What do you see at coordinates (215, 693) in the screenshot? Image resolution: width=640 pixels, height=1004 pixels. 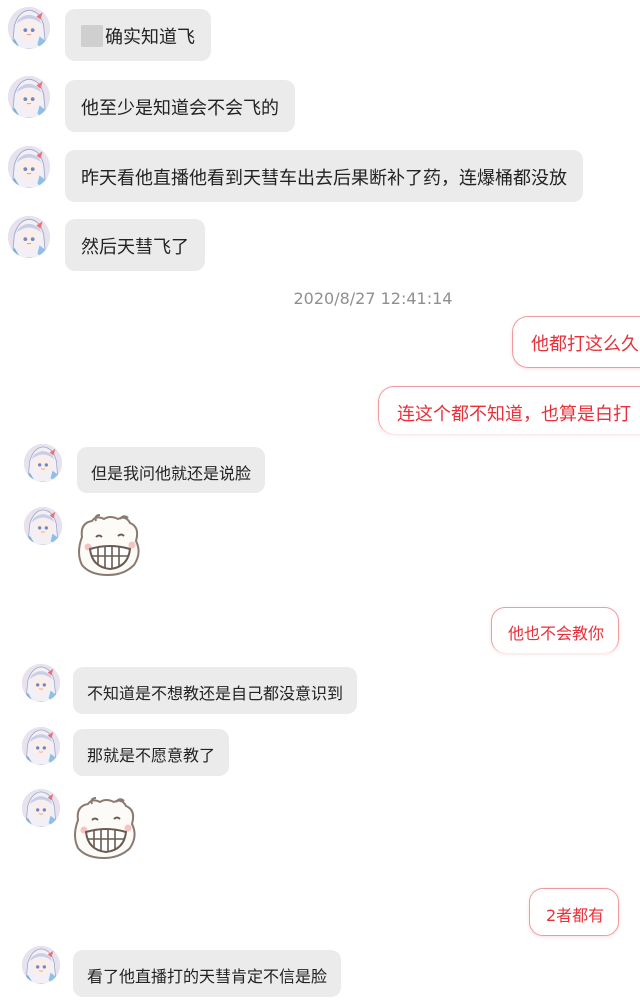 I see `message-text: 不知道是不想教还是自己都没意识到` at bounding box center [215, 693].